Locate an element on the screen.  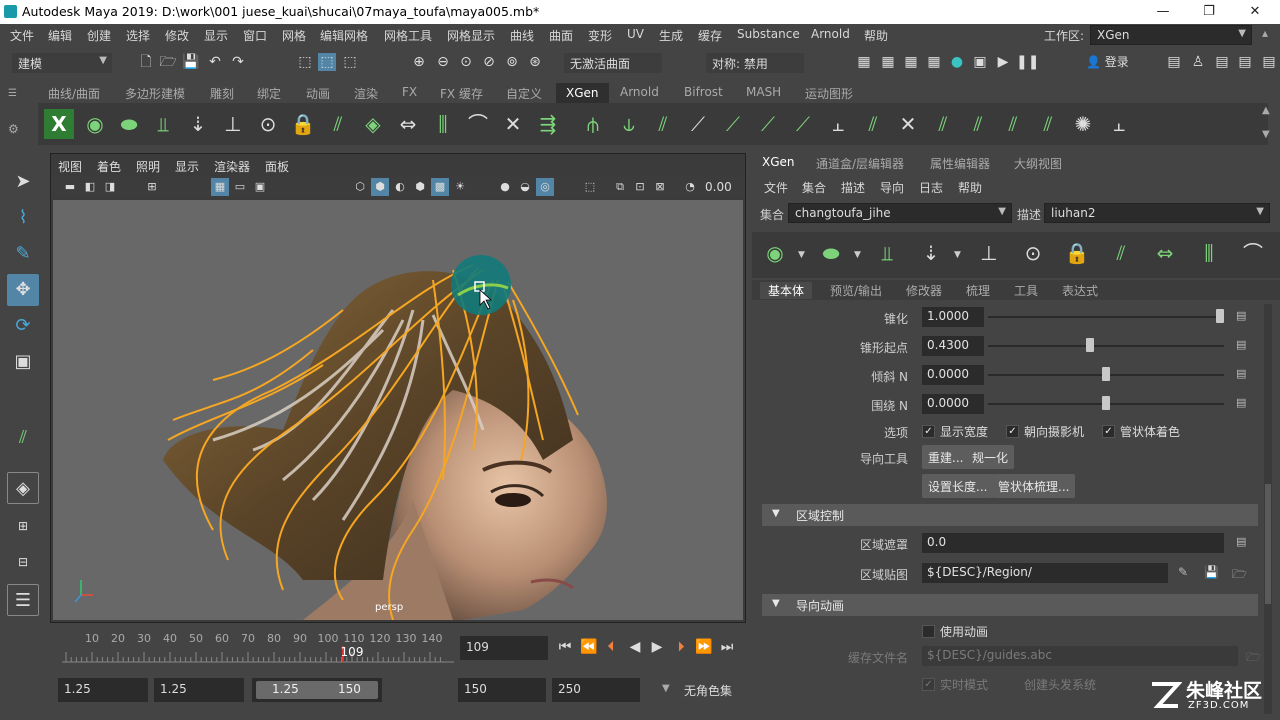
guide-to-curve-icon: ⇶ is located at coordinates (548, 124).